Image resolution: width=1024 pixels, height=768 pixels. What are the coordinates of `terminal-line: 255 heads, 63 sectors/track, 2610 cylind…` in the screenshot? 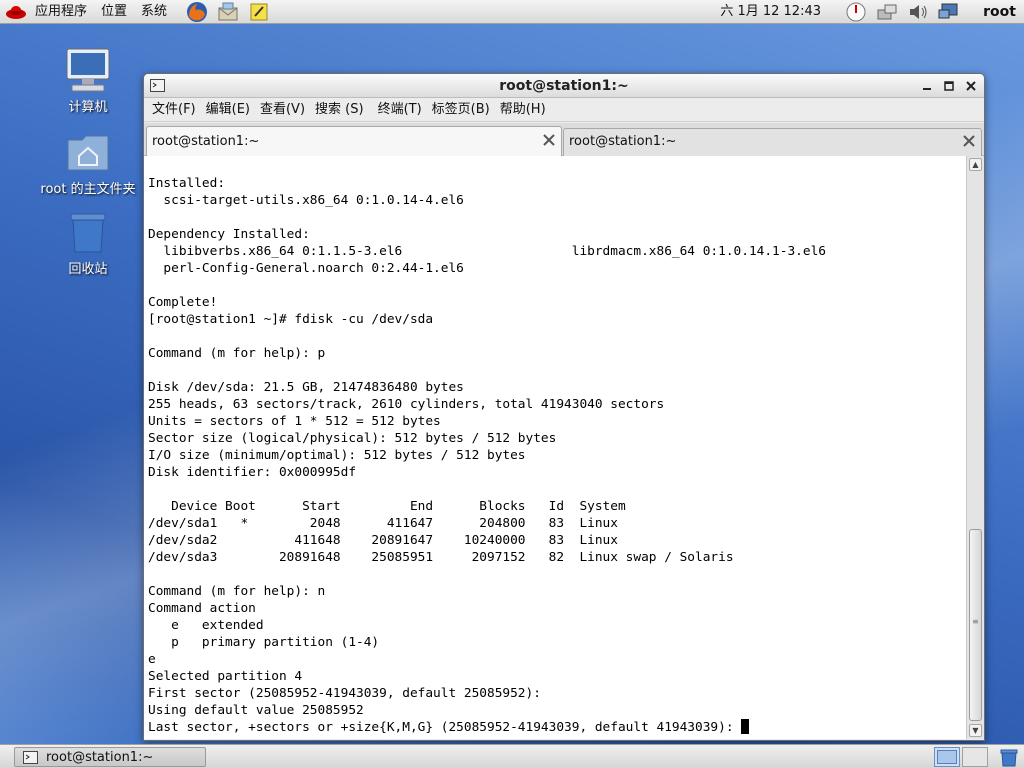 It's located at (406, 404).